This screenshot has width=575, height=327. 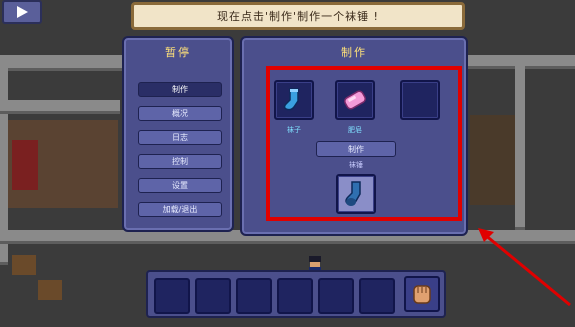 I want to click on ingredient-label-2: 肥皂, so click(x=355, y=130).